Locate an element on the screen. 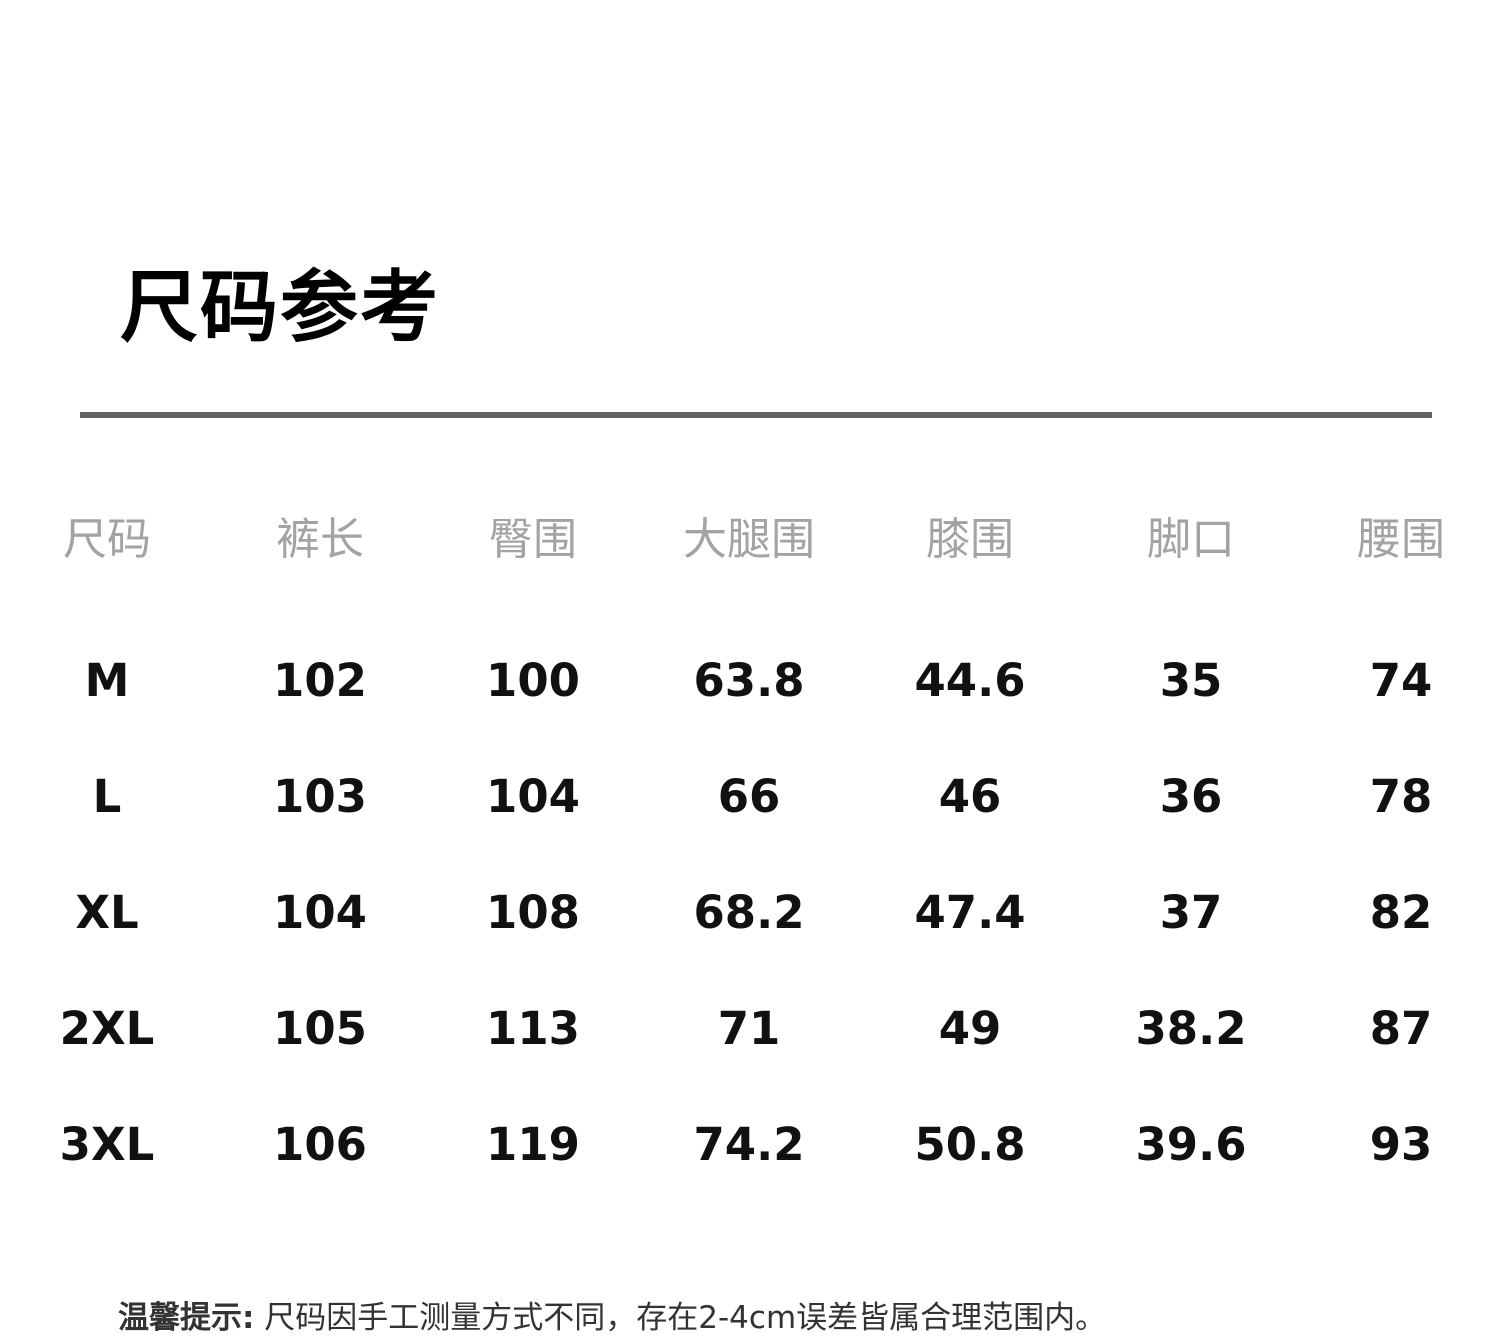 Image resolution: width=1500 pixels, height=1340 pixels. size-note: 温馨提示: 尺码因手工测量方式不同，存在2-4cm误差皆属合理范围内。 is located at coordinates (612, 1318).